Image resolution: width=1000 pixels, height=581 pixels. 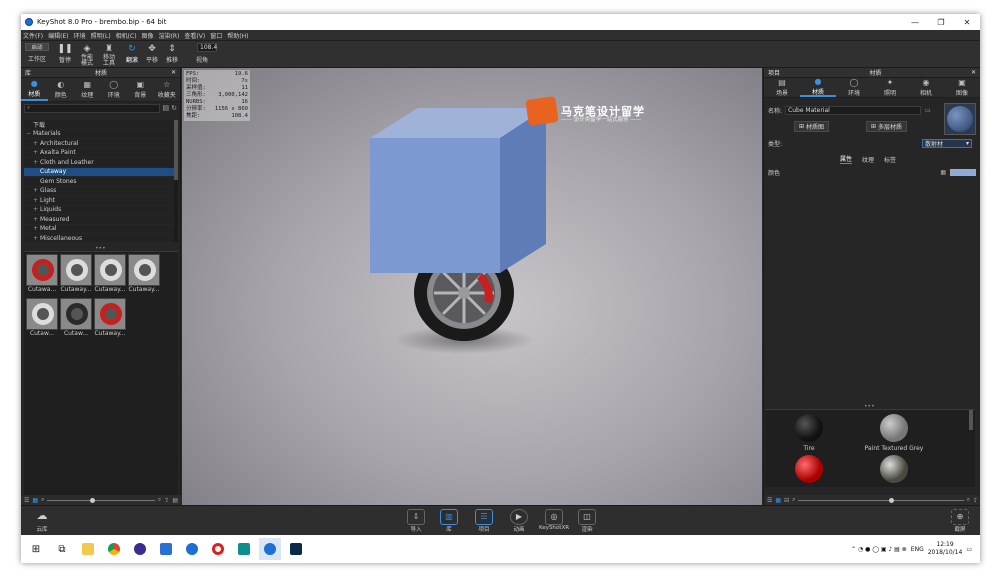 What do you see at coordinates (140, 89) in the screenshot?
I see `tab-backgrounds: ▣ 背景` at bounding box center [140, 89].